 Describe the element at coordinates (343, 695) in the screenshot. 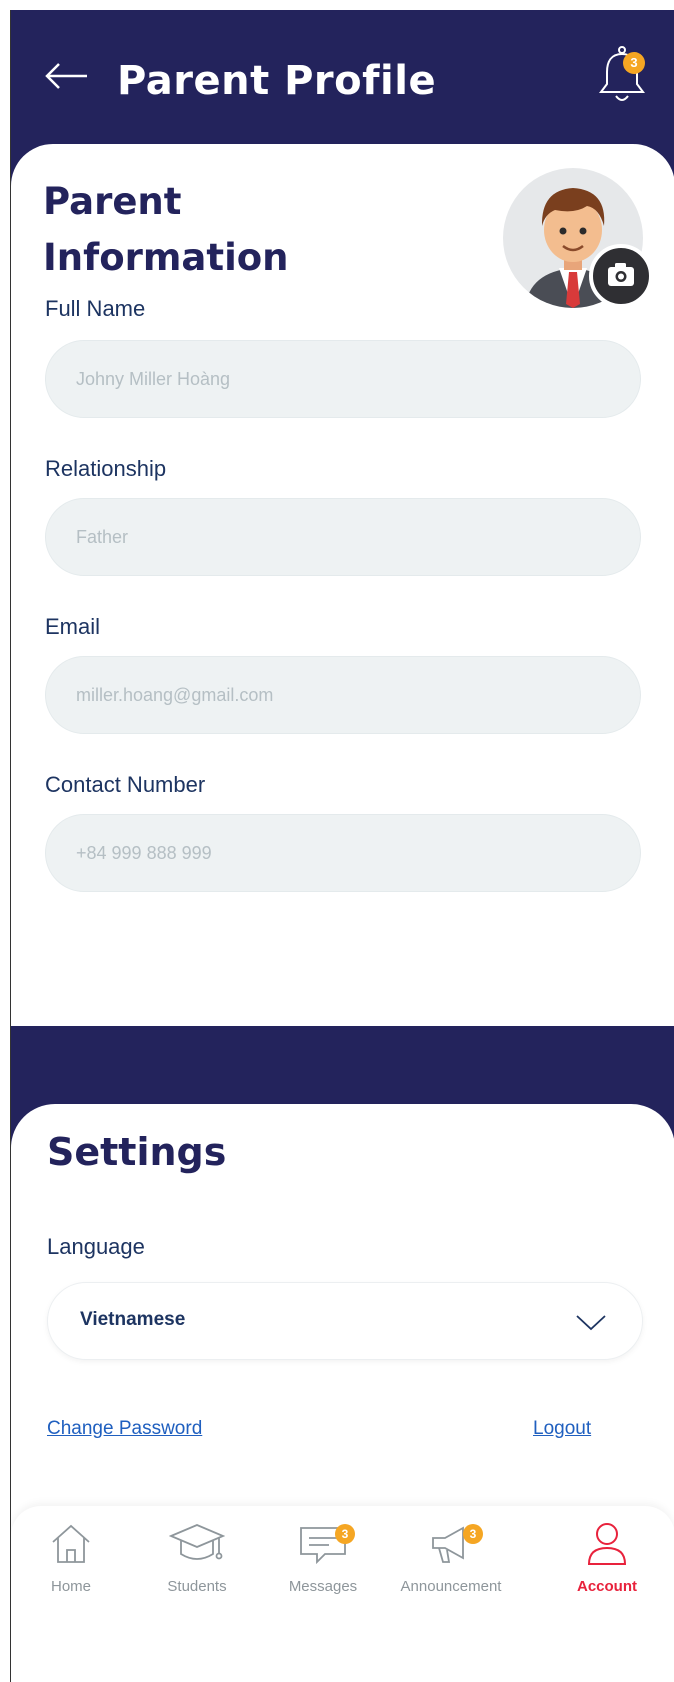

I see `email-input: miller.hoang@gmail.com` at that location.